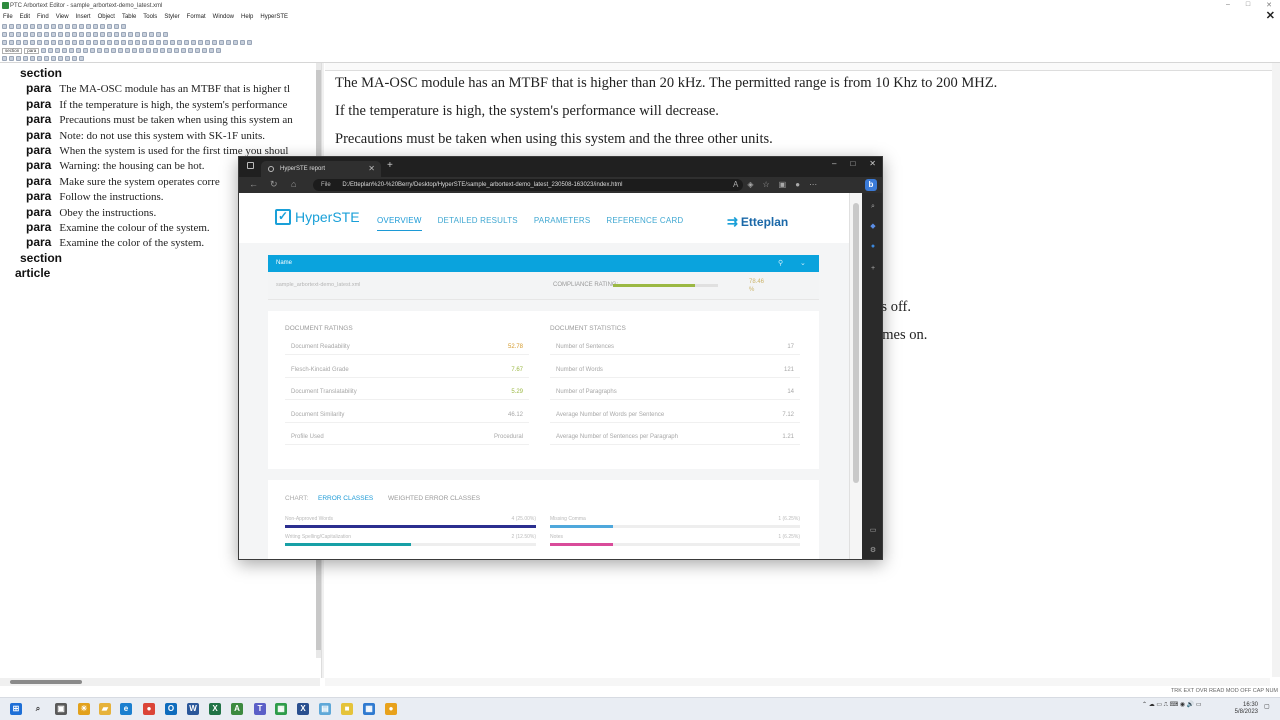 This screenshot has height=720, width=1280. I want to click on error-class-bar: Non-Approved Words 4 (25.00%), so click(410, 523).